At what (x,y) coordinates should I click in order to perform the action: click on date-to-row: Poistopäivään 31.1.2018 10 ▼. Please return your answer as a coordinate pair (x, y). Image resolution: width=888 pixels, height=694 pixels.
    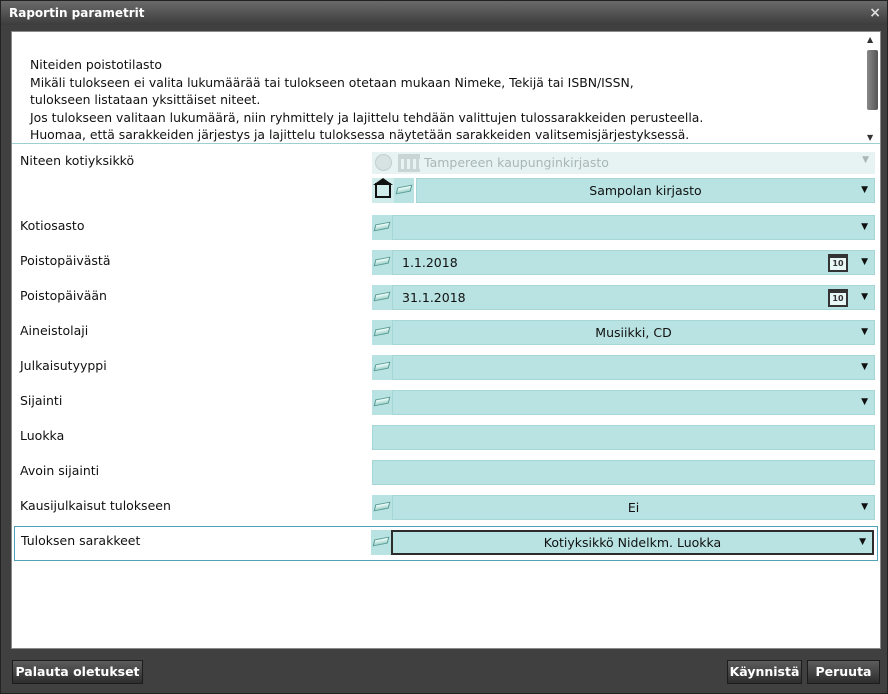
    Looking at the image, I should click on (446, 299).